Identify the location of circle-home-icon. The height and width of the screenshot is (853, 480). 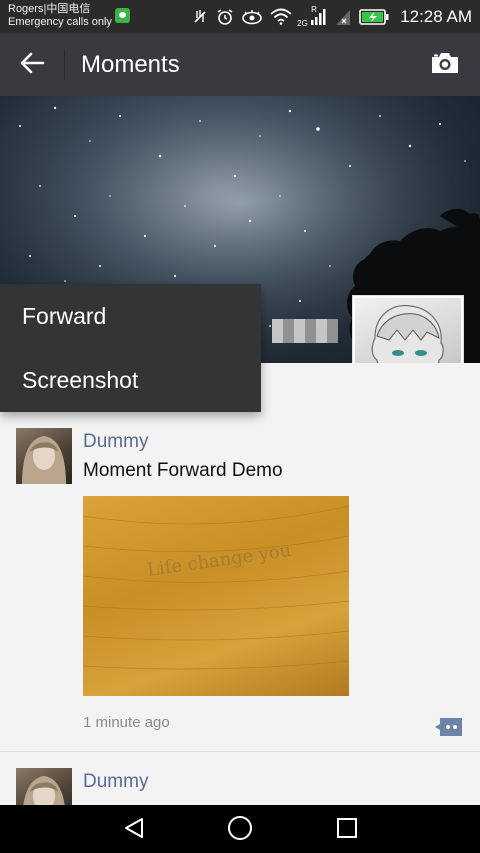
(240, 830).